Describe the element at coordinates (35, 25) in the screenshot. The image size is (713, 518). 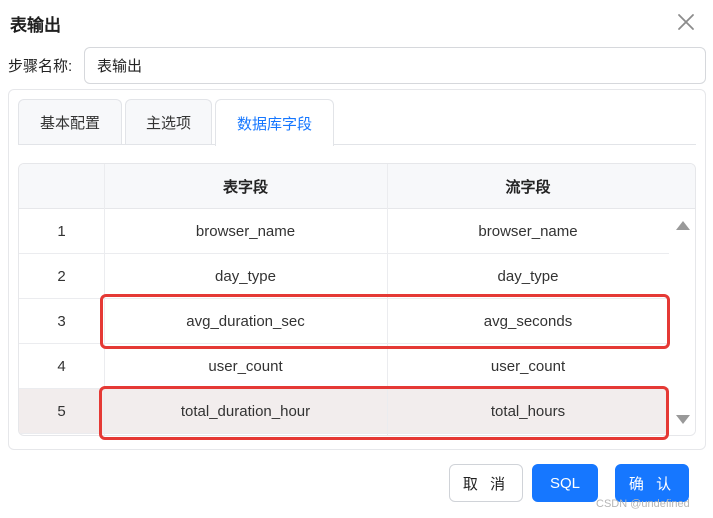
I see `dialog-title: 表输出` at that location.